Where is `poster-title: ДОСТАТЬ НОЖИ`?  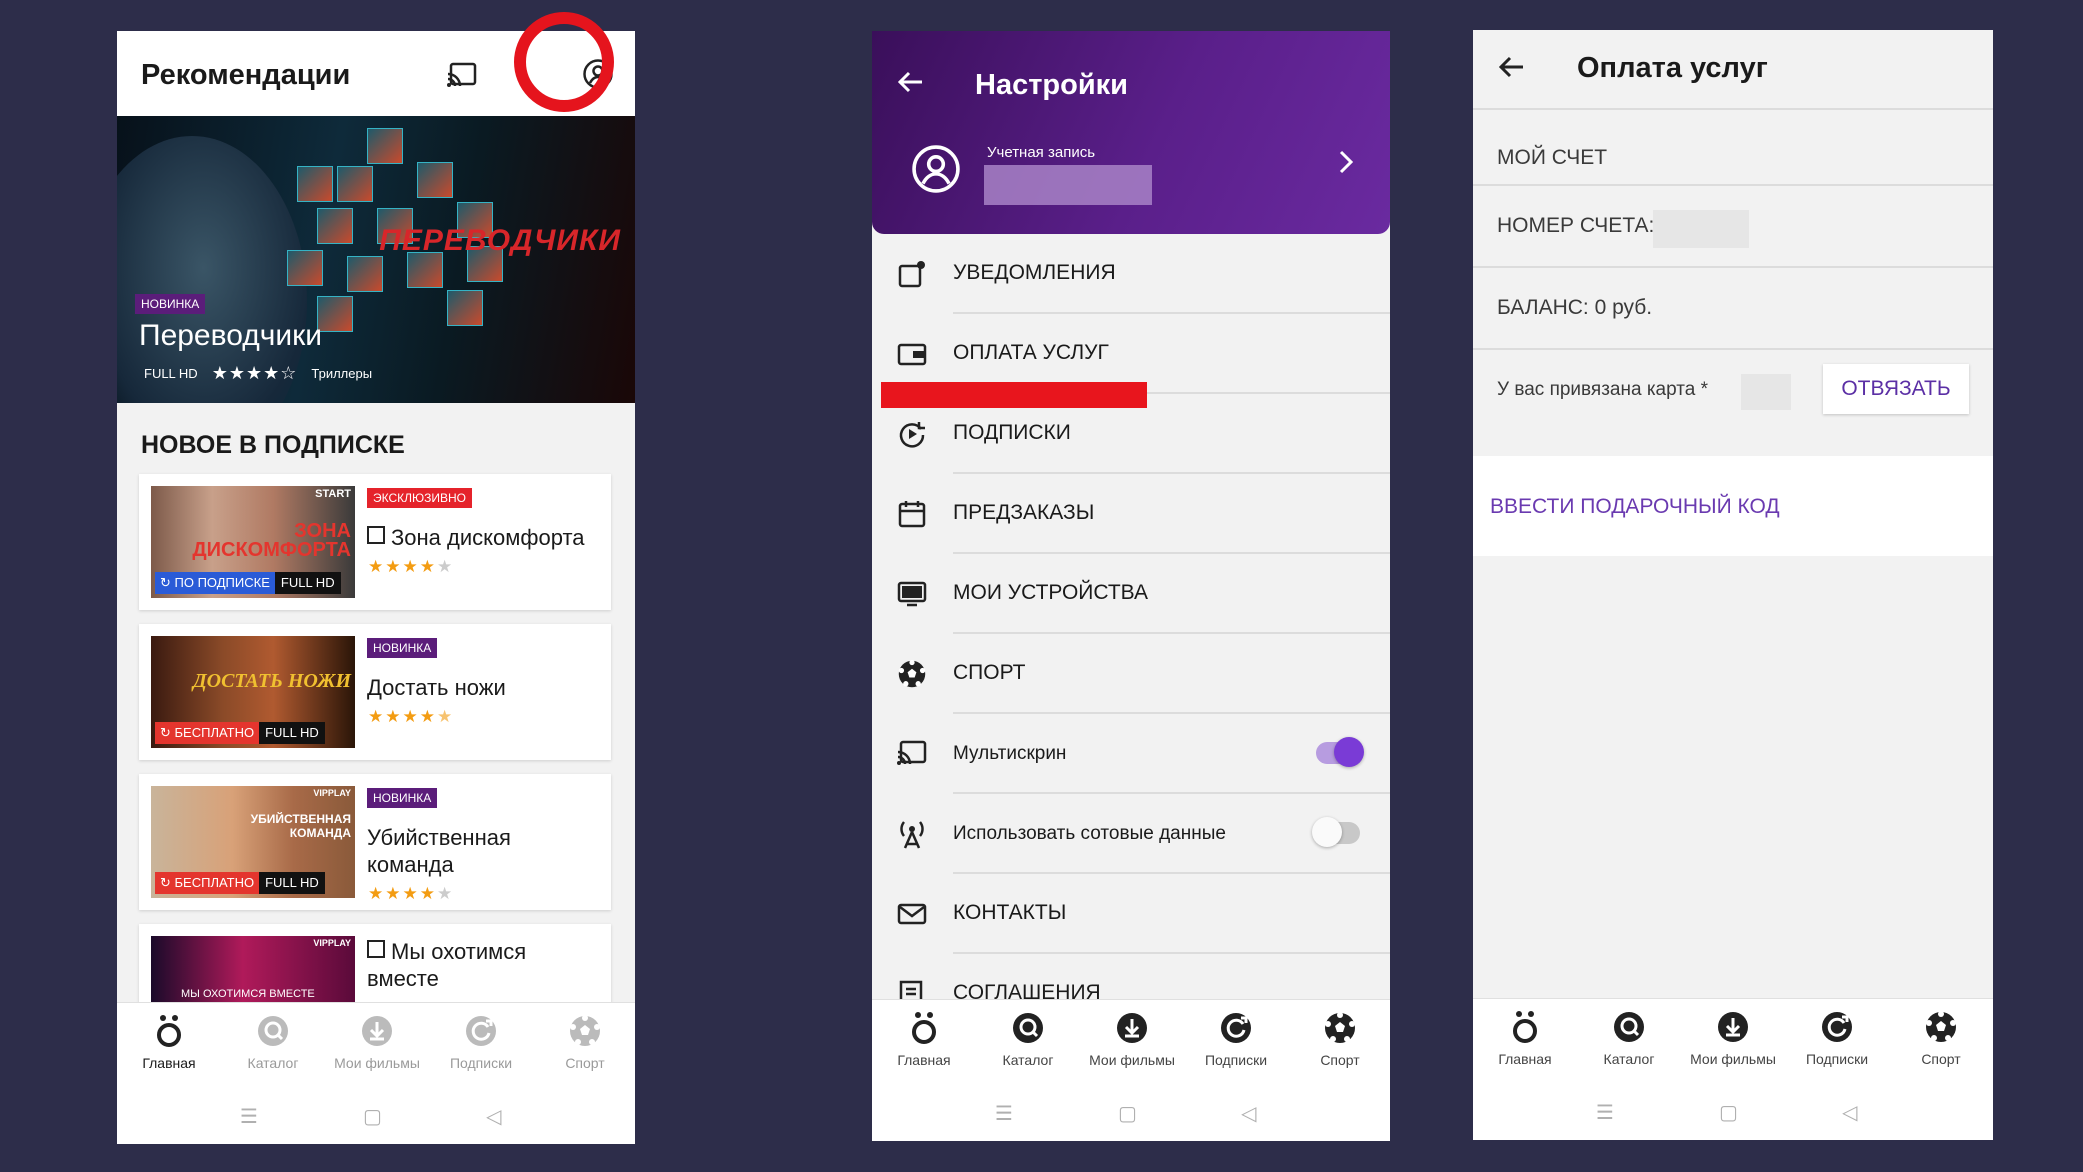 poster-title: ДОСТАТЬ НОЖИ is located at coordinates (271, 681).